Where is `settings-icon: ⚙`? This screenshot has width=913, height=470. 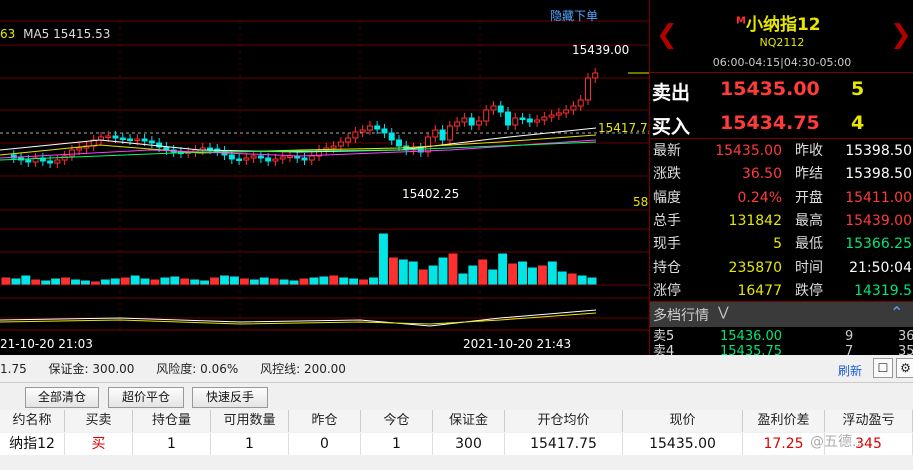 settings-icon: ⚙ is located at coordinates (904, 368).